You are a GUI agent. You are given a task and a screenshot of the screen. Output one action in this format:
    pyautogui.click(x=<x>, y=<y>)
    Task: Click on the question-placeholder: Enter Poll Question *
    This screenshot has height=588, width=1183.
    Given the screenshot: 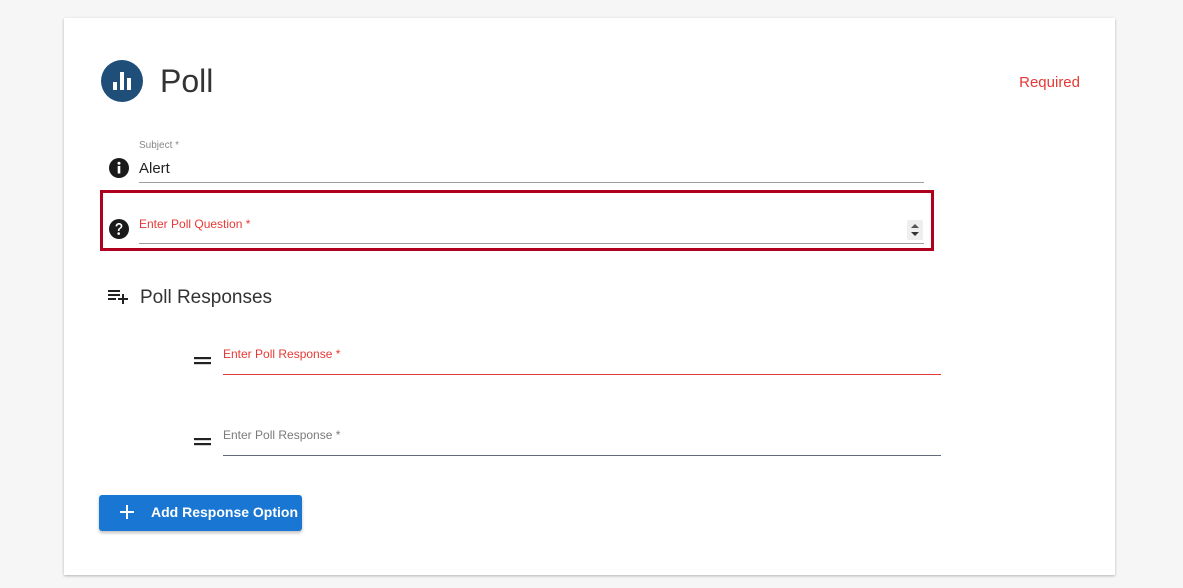 What is the action you would take?
    pyautogui.click(x=195, y=224)
    